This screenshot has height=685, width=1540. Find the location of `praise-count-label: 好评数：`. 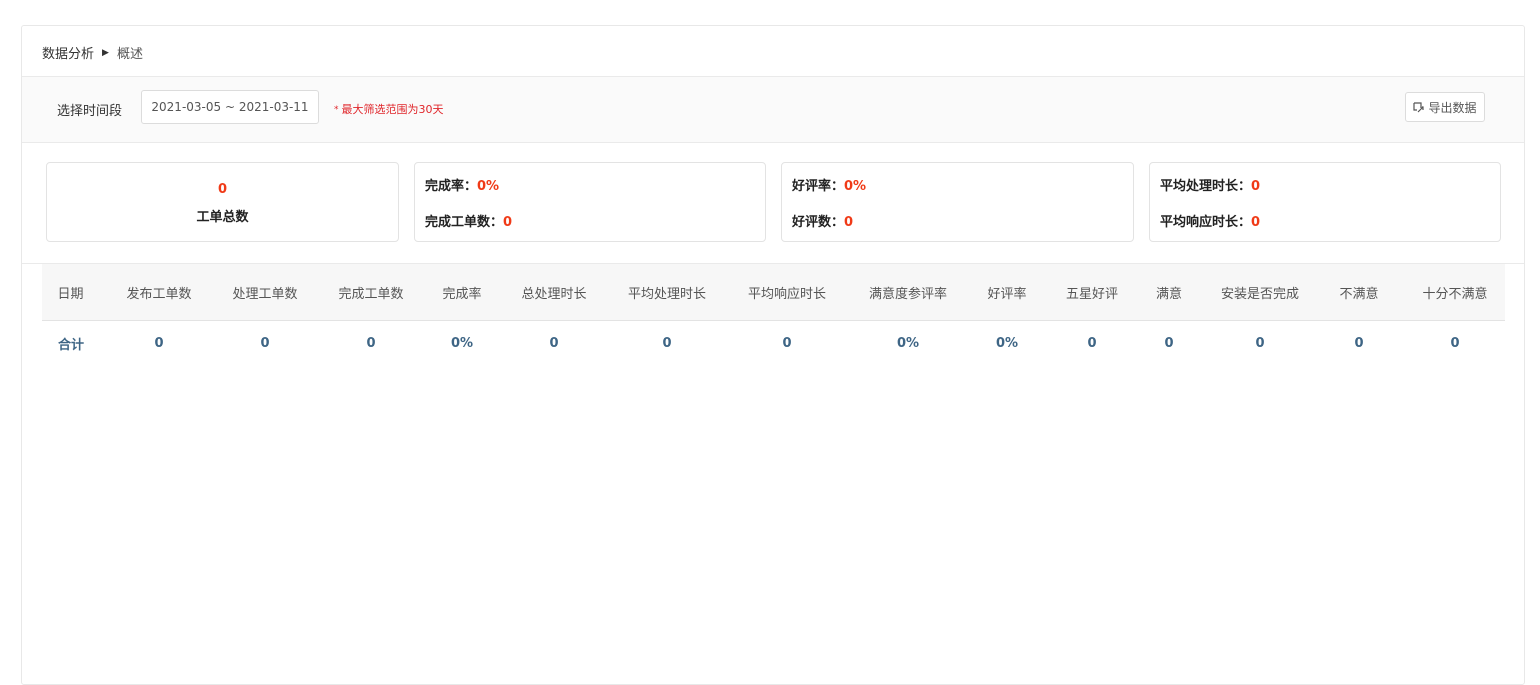

praise-count-label: 好评数： is located at coordinates (818, 222).